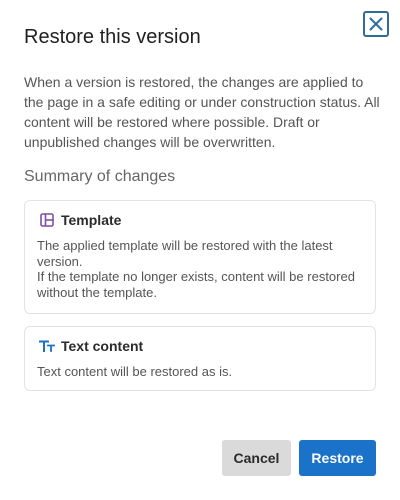 This screenshot has width=400, height=500. Describe the element at coordinates (337, 458) in the screenshot. I see `restore-button: Restore` at that location.